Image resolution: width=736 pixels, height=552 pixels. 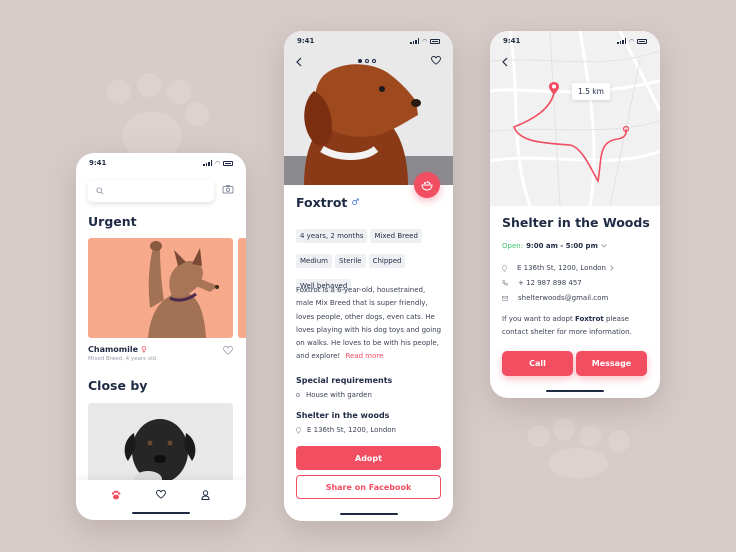 I want to click on email-row: shelterwoods@gmail.com, so click(x=555, y=298).